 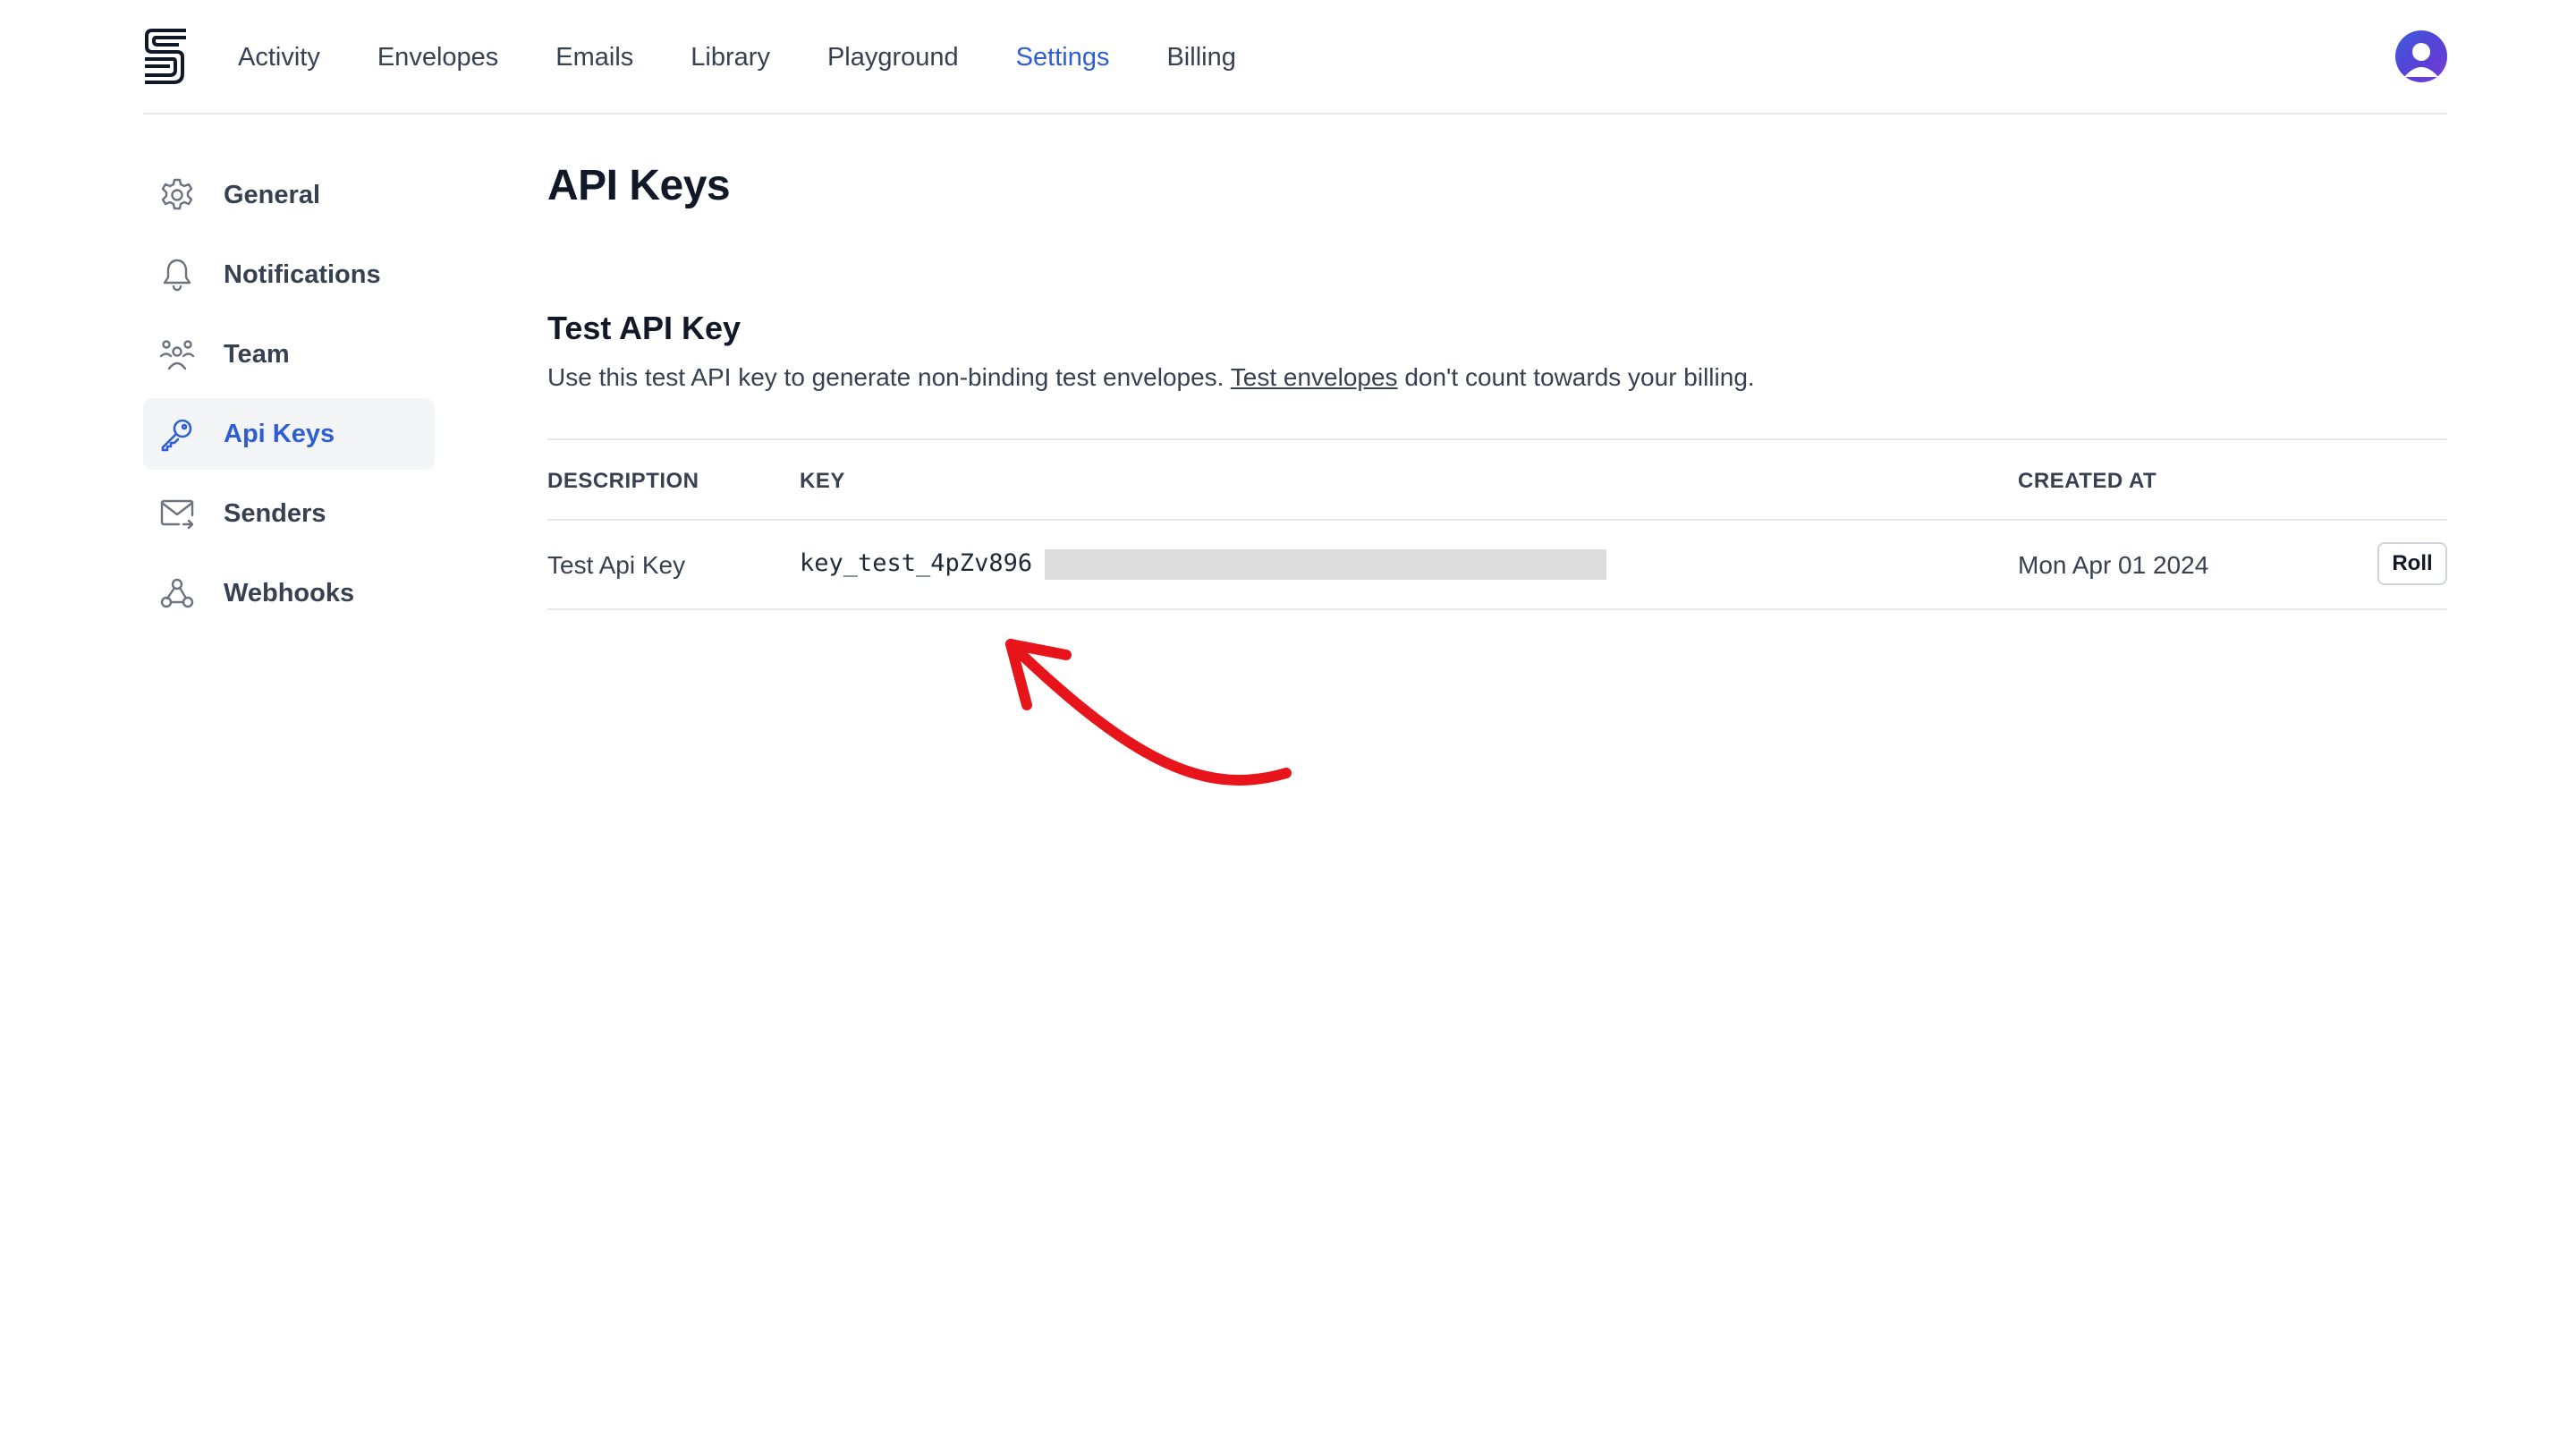 I want to click on team-icon, so click(x=177, y=355).